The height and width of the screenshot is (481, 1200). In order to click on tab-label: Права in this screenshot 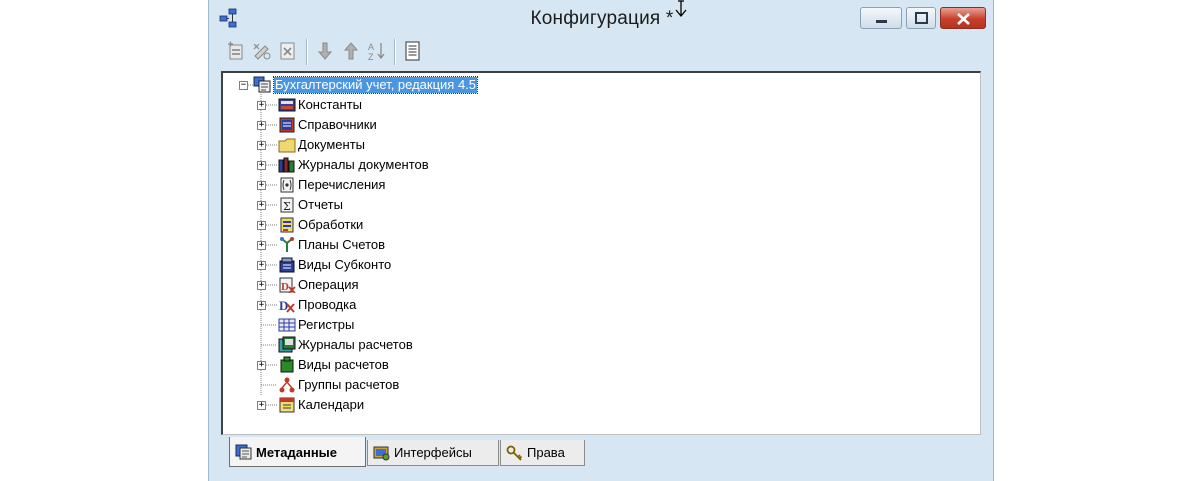, I will do `click(546, 452)`.